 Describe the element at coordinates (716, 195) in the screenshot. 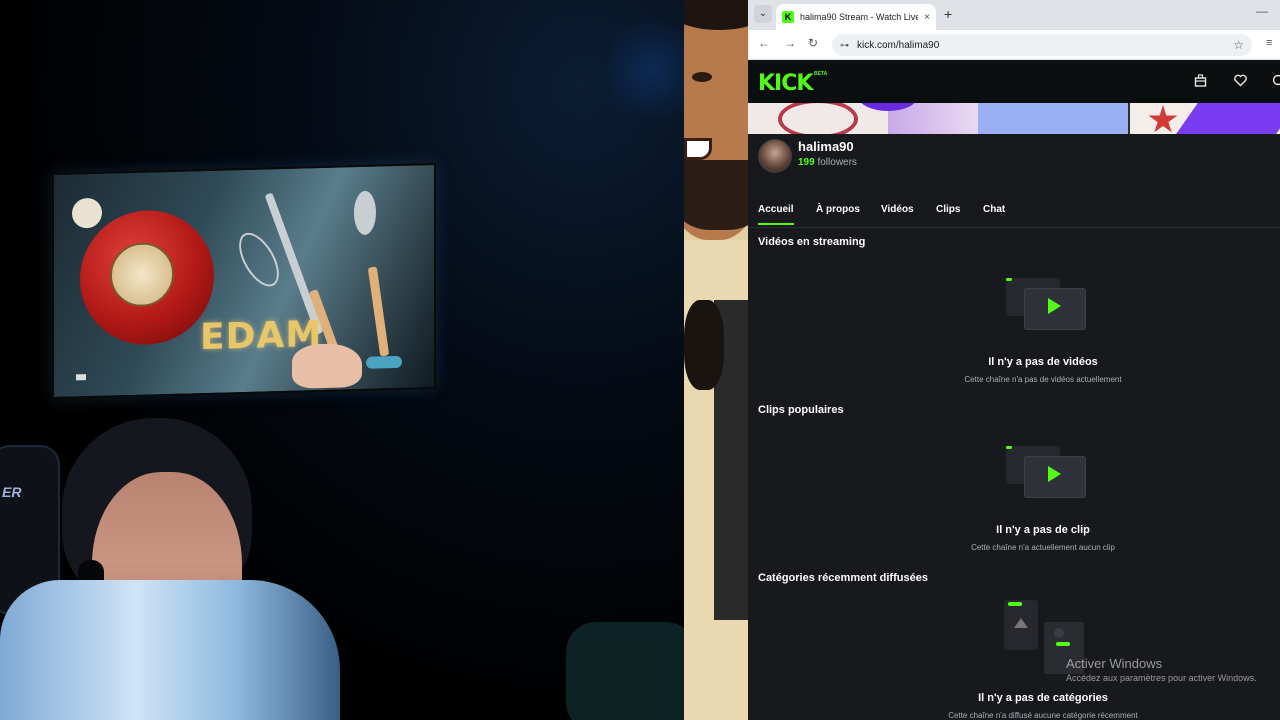

I see `illustration-beard` at that location.